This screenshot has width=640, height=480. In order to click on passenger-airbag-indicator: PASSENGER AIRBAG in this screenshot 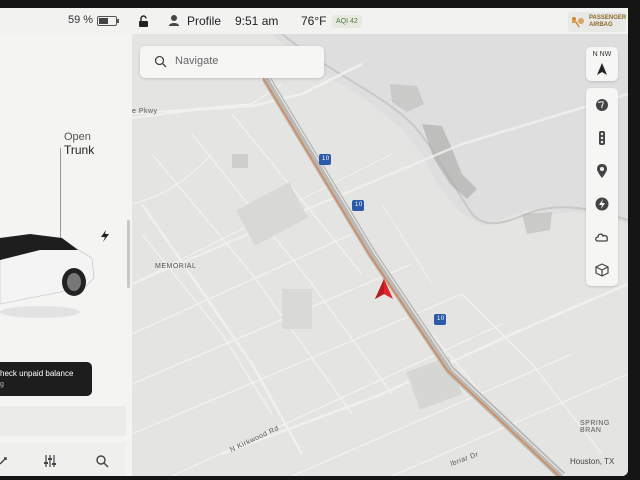, I will do `click(597, 22)`.